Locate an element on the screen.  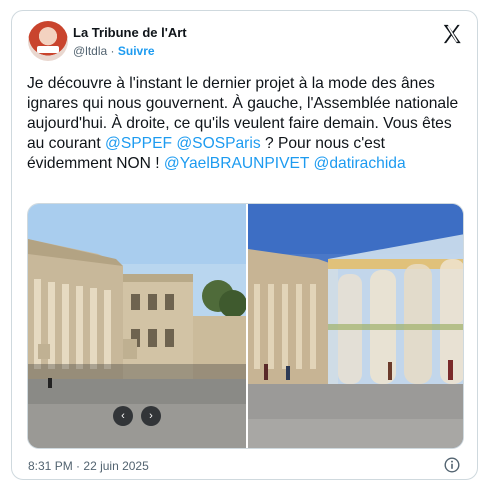
x-logo-icon is located at coordinates (452, 34).